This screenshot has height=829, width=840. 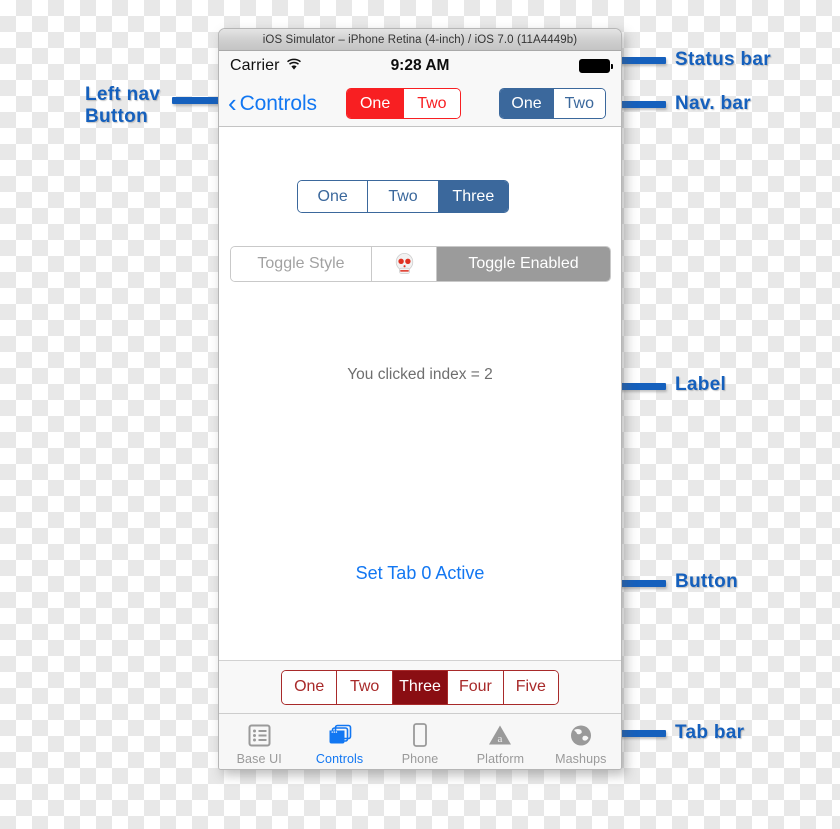 I want to click on tab-label-platform: Platform, so click(x=500, y=759).